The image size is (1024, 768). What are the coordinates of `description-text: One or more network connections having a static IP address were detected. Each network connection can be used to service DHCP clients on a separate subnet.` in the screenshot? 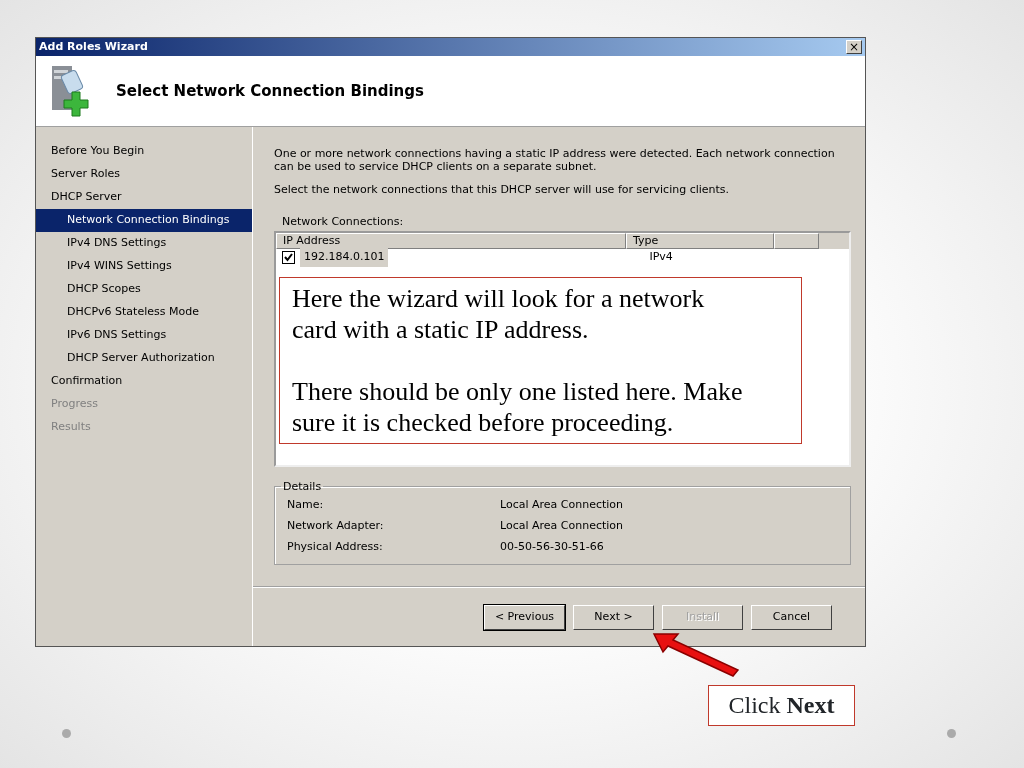 It's located at (555, 160).